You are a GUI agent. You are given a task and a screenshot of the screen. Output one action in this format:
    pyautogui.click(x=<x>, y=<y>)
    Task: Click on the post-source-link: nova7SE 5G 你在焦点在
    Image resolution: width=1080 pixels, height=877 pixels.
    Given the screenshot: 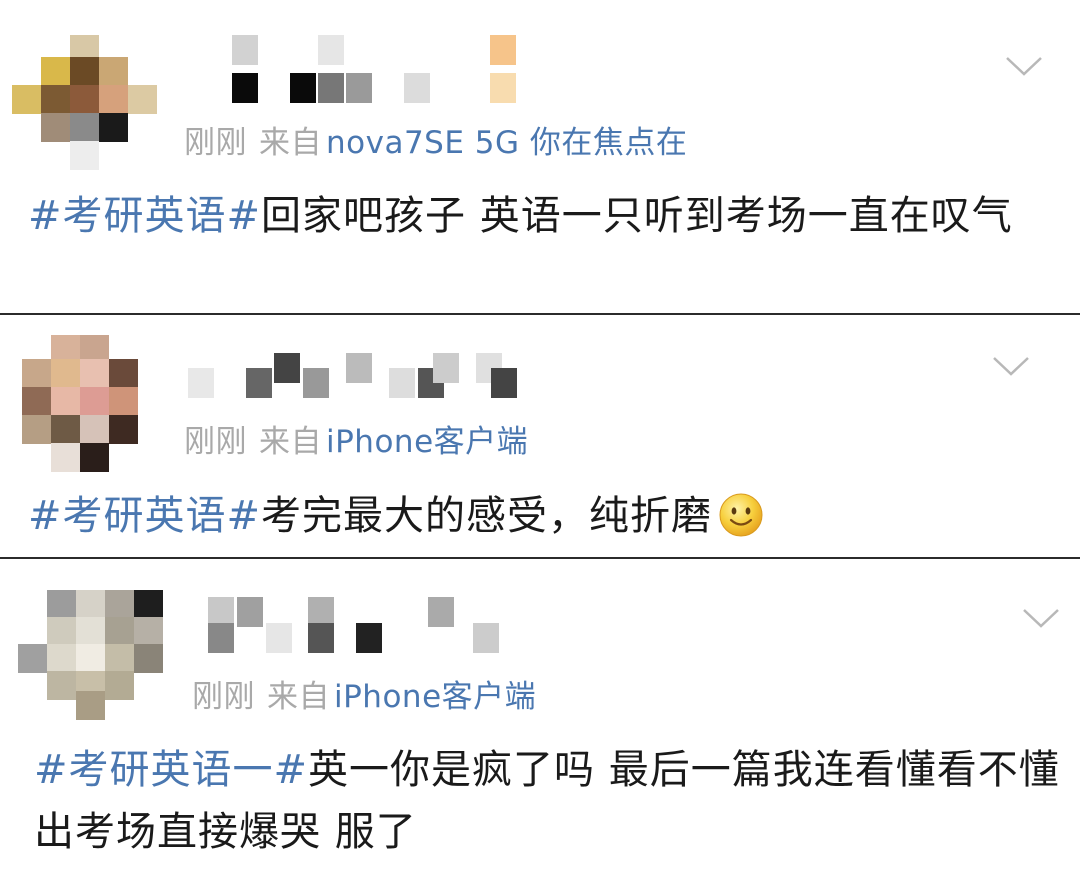 What is the action you would take?
    pyautogui.click(x=506, y=143)
    